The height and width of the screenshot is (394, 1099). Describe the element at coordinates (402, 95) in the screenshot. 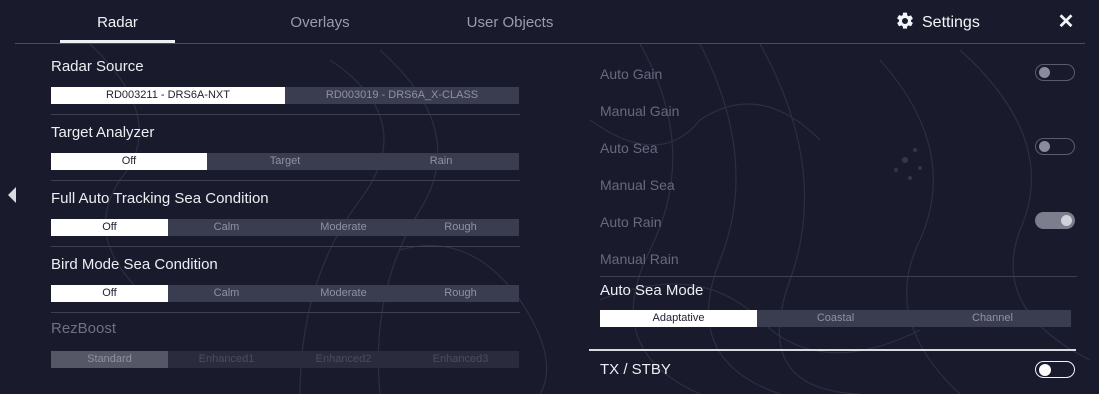

I see `radar-source-option: RD003019 - DRS6A_X-CLASS` at that location.